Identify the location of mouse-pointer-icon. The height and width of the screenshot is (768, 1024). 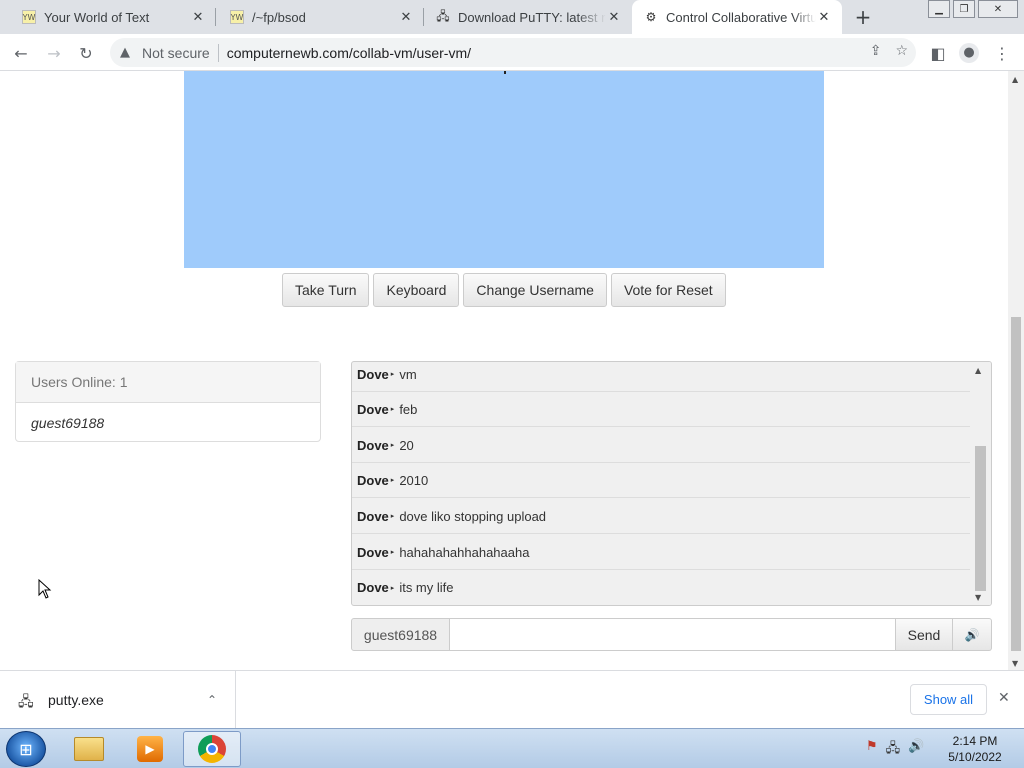
(45, 589).